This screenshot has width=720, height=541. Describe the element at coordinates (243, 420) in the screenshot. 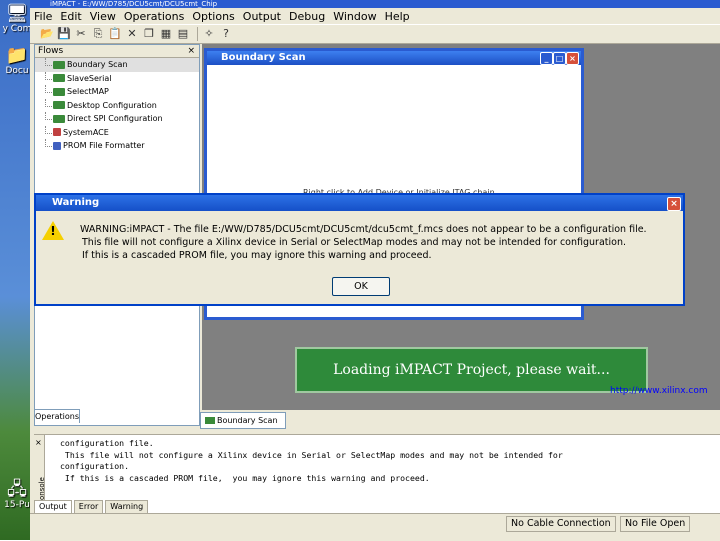

I see `tab-boundary-scan: Boundary Scan` at that location.